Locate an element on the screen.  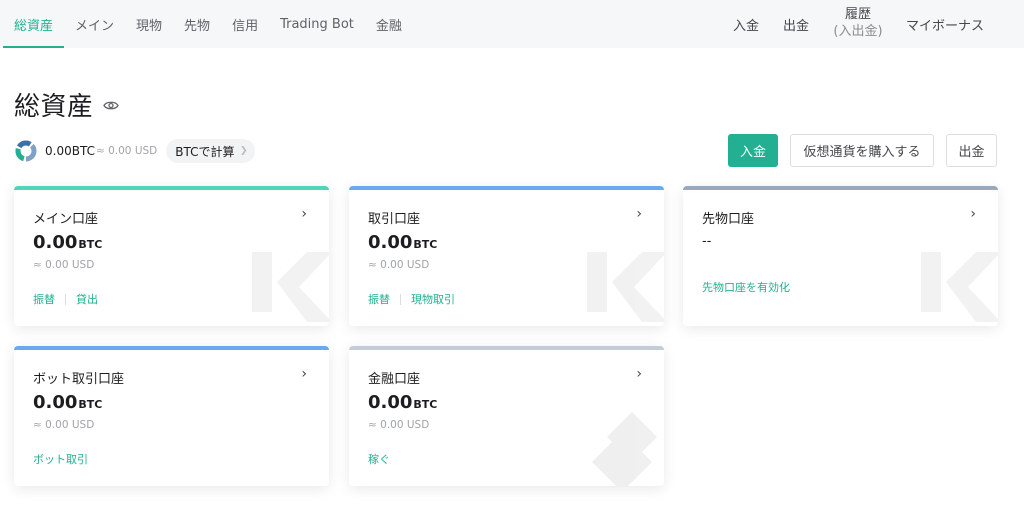
card-links: 振替 現物取引 is located at coordinates (411, 299).